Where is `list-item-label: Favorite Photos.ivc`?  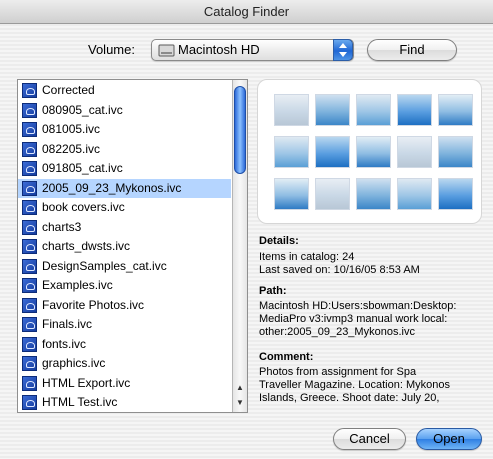
list-item-label: Favorite Photos.ivc is located at coordinates (93, 304).